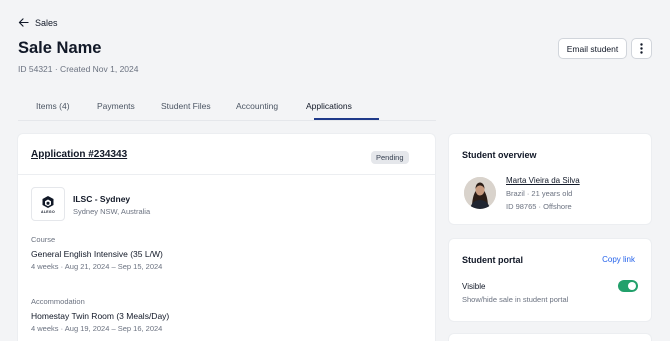  I want to click on school-location: Sydney NSW, Australia, so click(112, 211).